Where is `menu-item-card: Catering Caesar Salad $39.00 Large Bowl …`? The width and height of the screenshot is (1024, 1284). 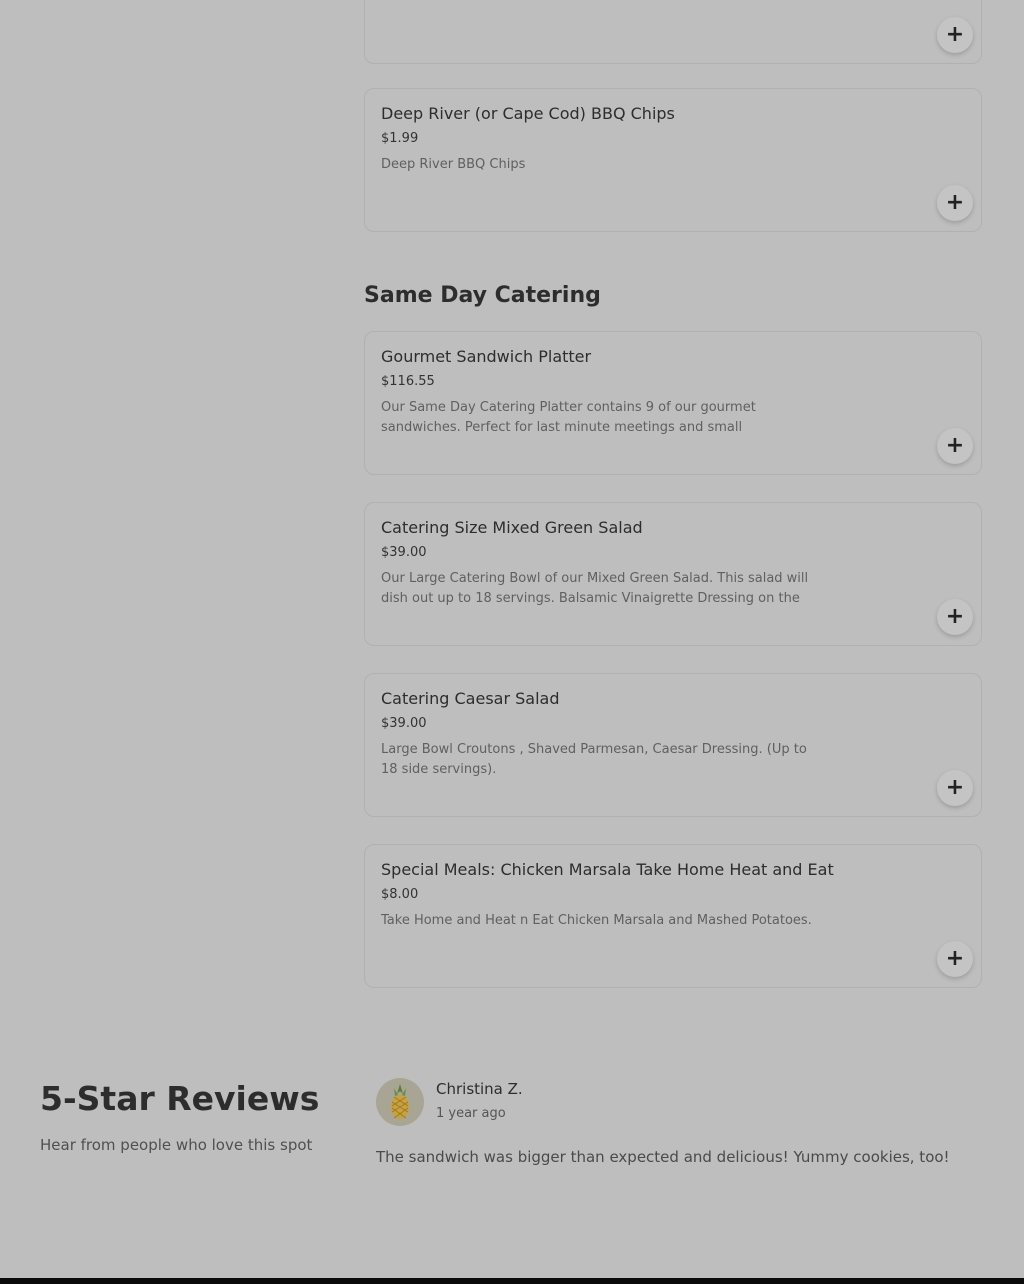 menu-item-card: Catering Caesar Salad $39.00 Large Bowl … is located at coordinates (673, 745).